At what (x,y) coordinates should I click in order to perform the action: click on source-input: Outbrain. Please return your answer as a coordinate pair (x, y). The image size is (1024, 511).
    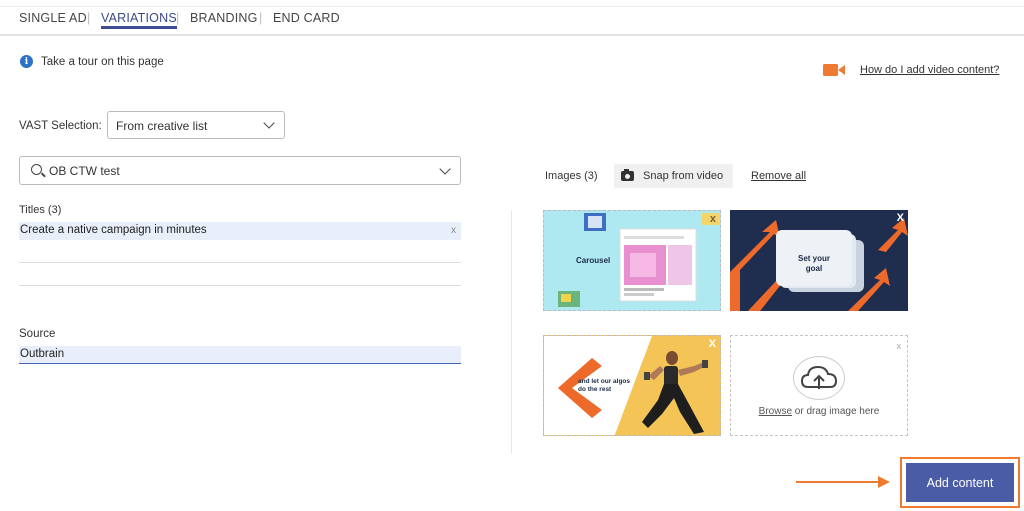
    Looking at the image, I should click on (240, 355).